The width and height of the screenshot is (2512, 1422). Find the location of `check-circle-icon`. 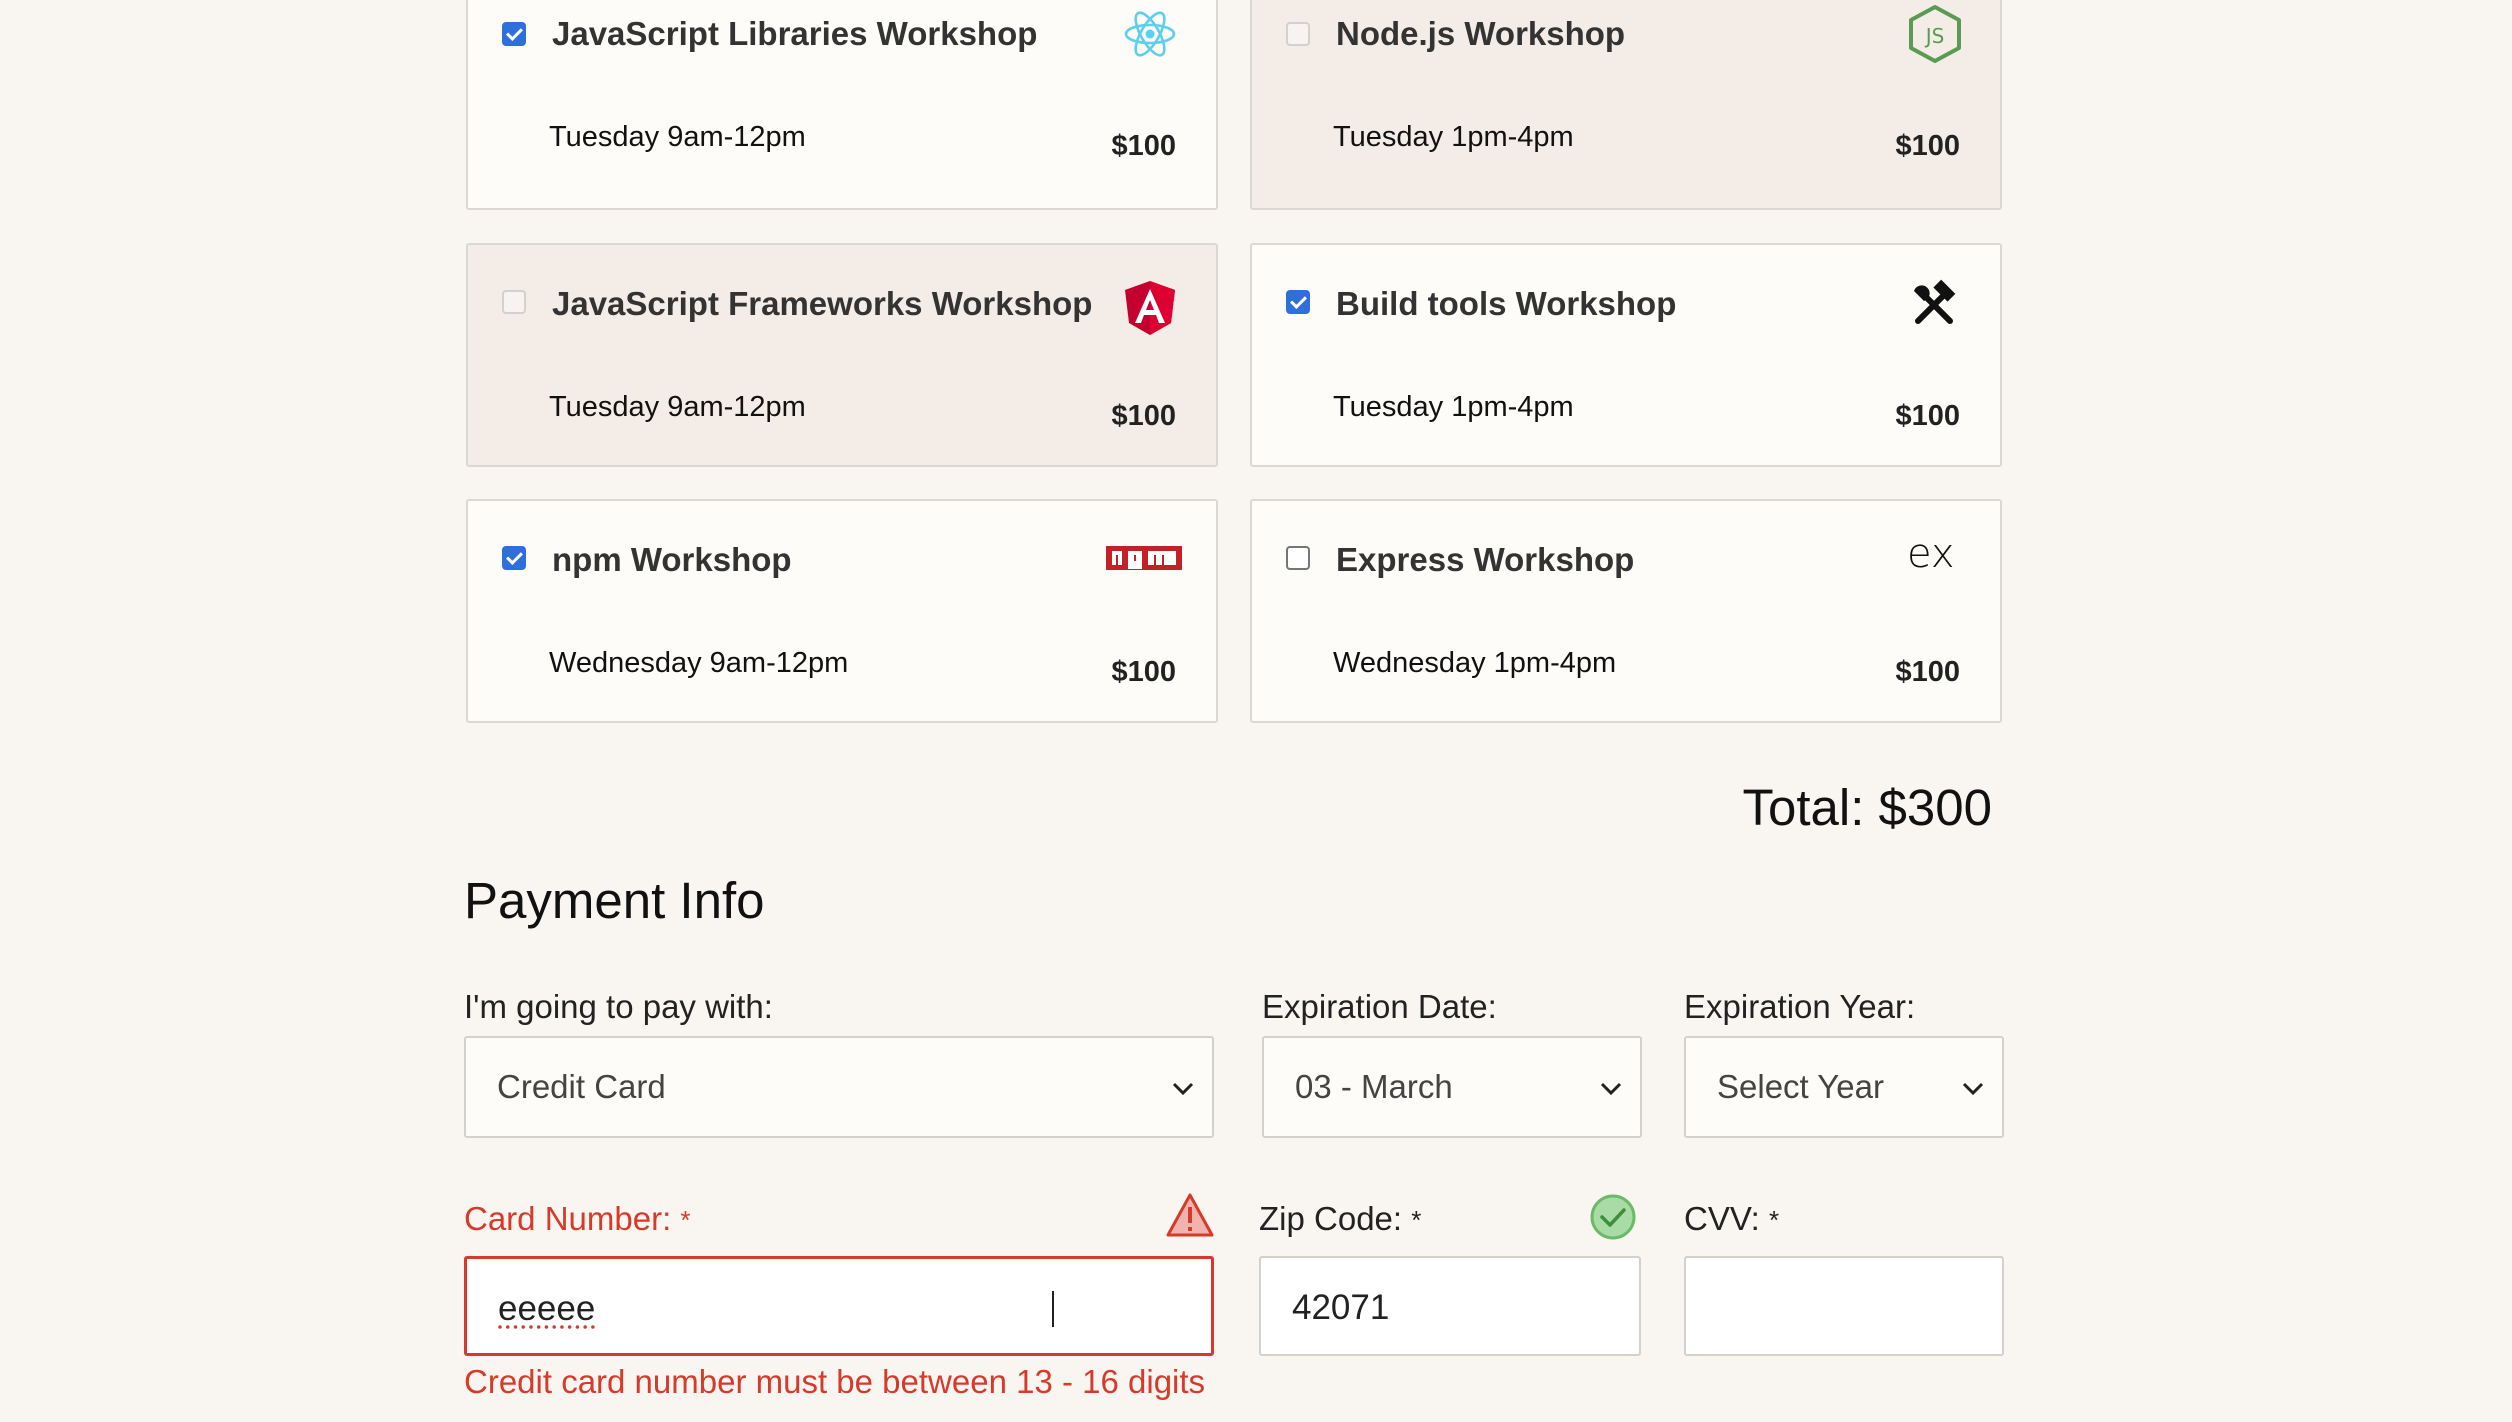

check-circle-icon is located at coordinates (1613, 1219).